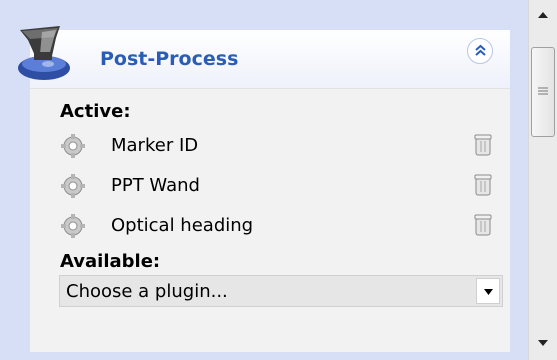  I want to click on scroll-thumb, so click(543, 92).